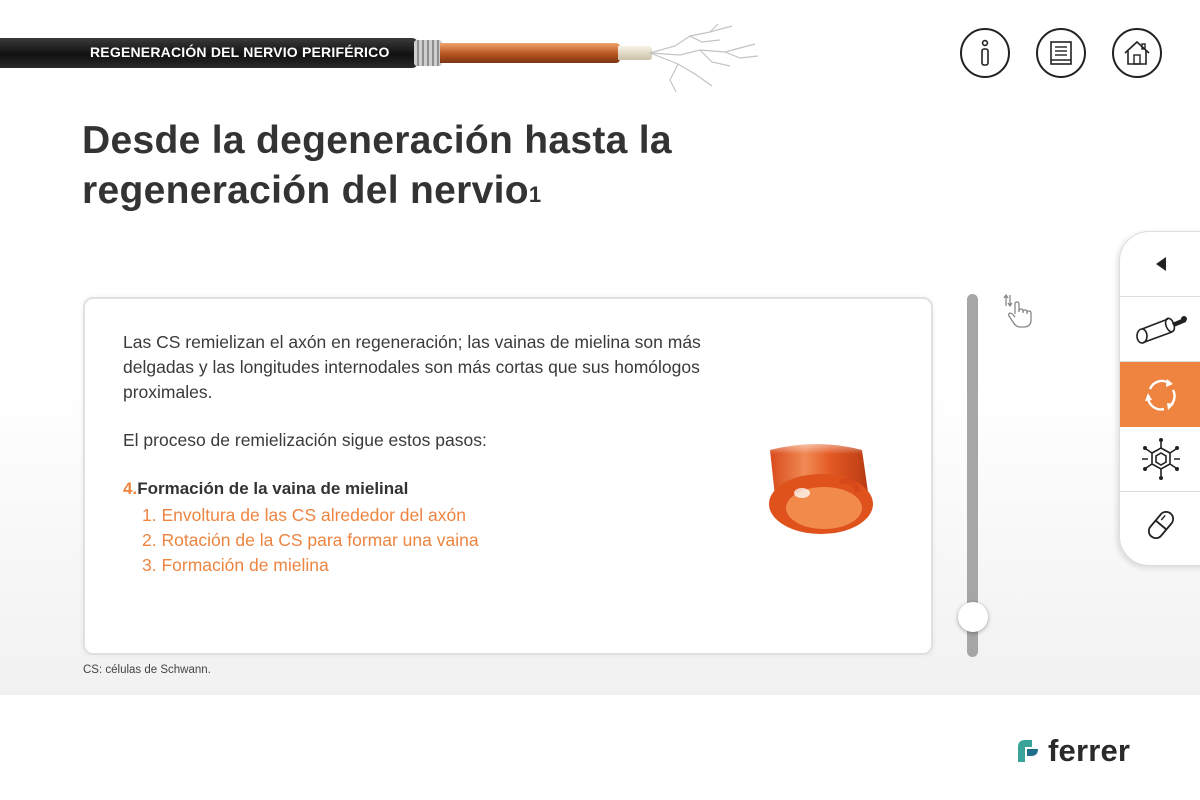 The image size is (1200, 800). I want to click on step-number: 4., so click(130, 488).